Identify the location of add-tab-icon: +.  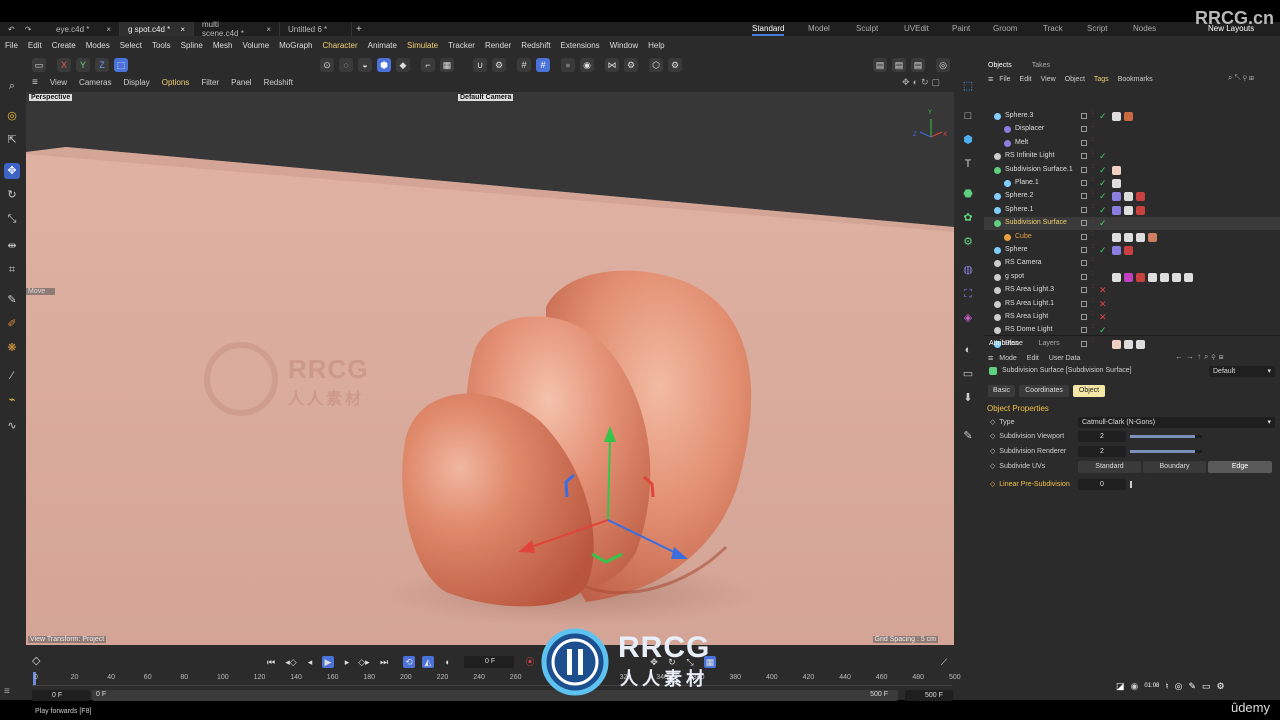
(359, 29).